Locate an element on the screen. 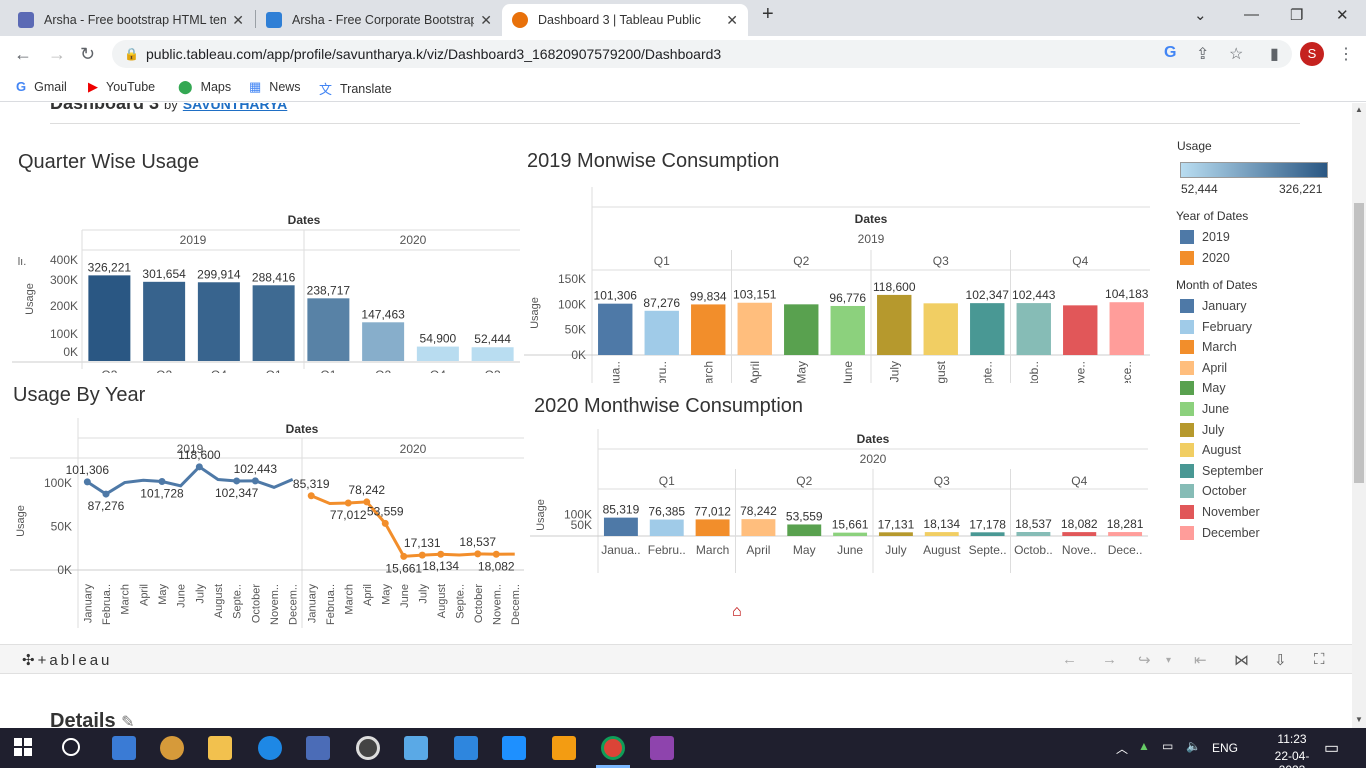 This screenshot has height=777, width=1366. star-icon: ☆ is located at coordinates (1236, 54).